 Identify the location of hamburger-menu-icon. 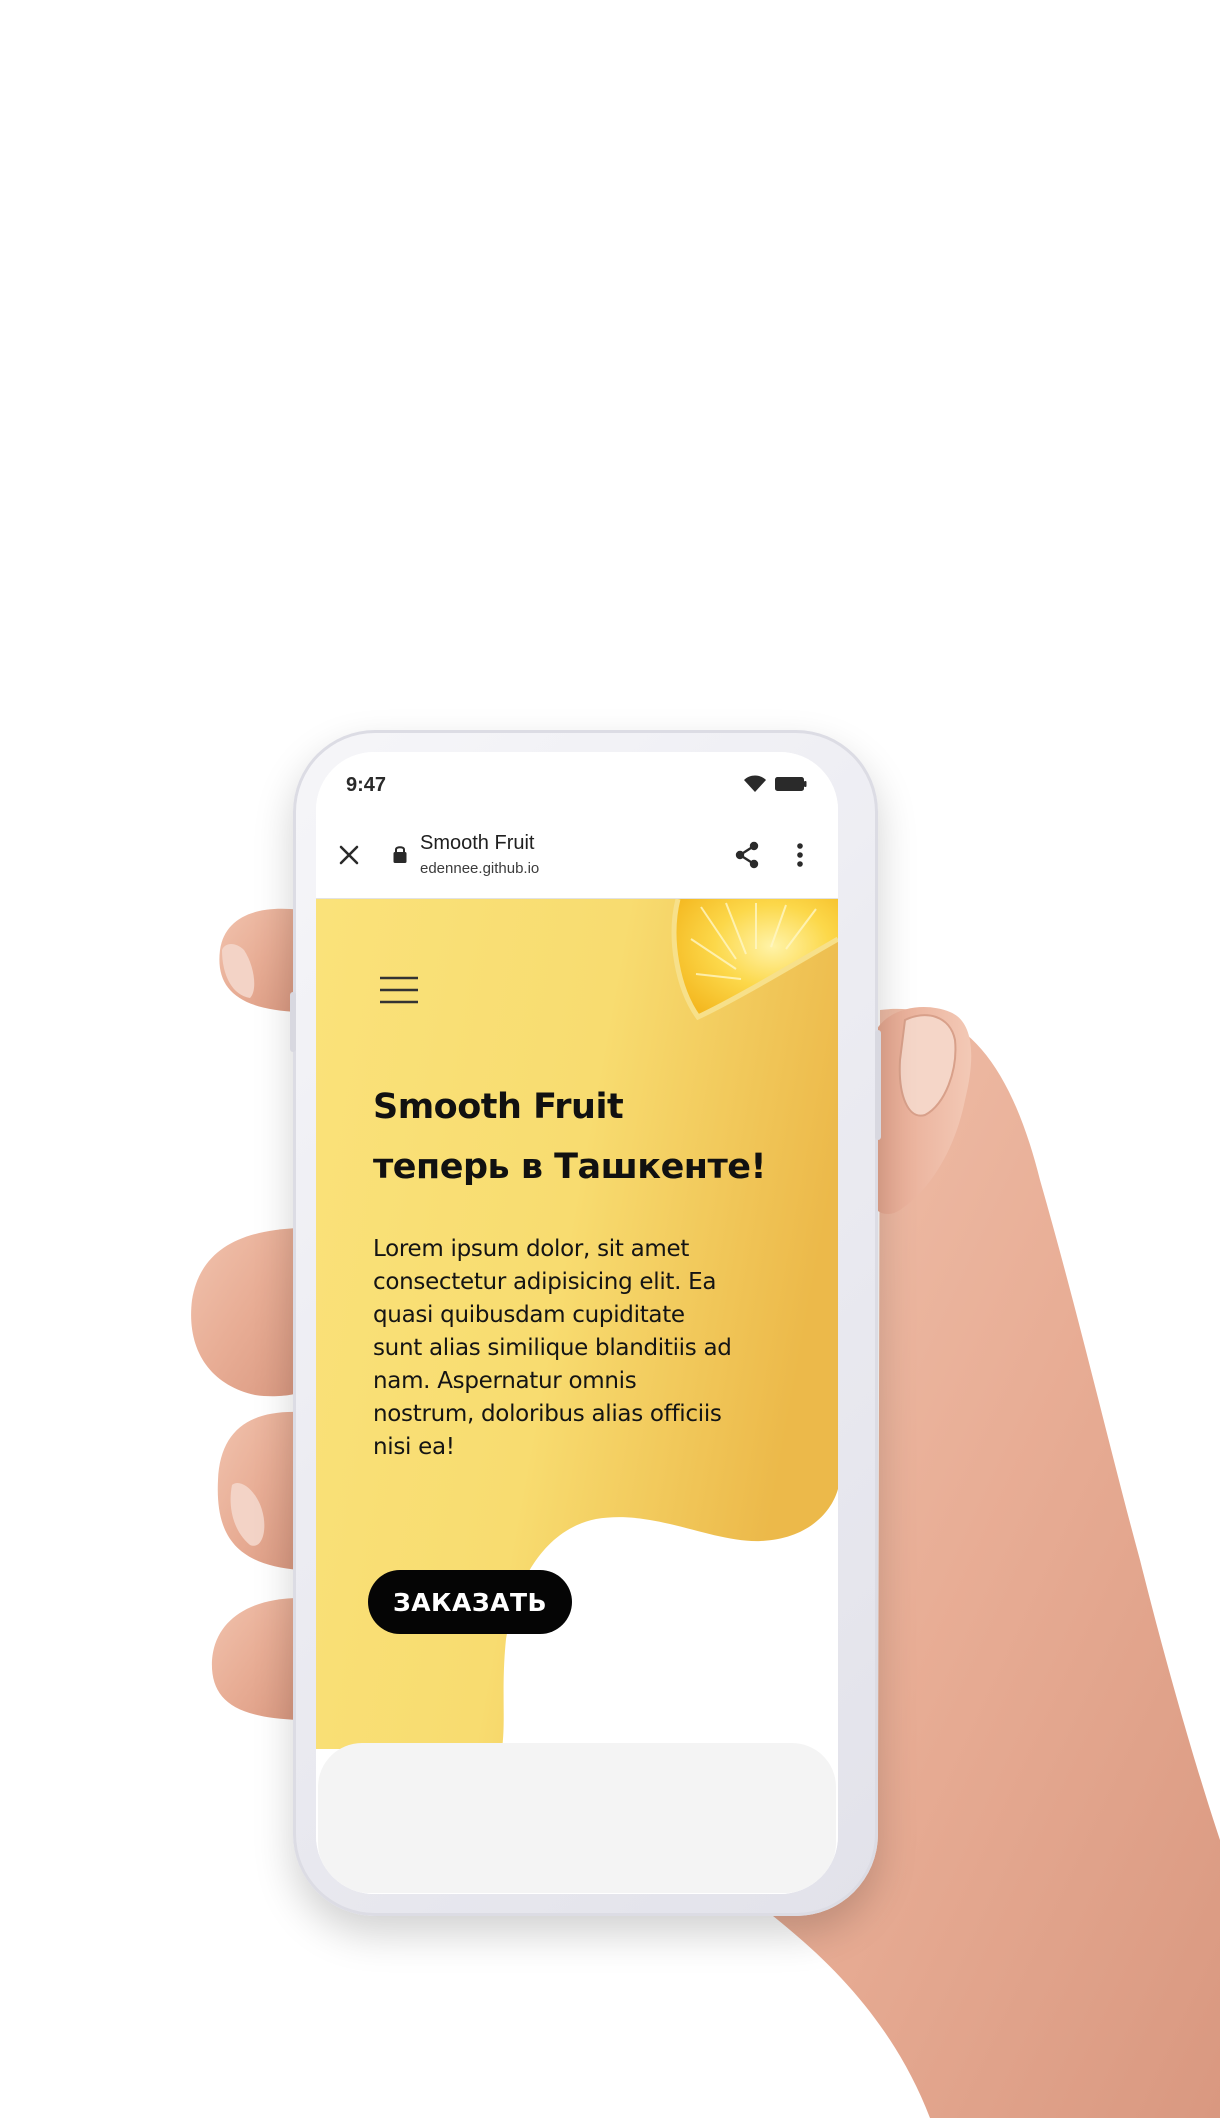
(399, 990).